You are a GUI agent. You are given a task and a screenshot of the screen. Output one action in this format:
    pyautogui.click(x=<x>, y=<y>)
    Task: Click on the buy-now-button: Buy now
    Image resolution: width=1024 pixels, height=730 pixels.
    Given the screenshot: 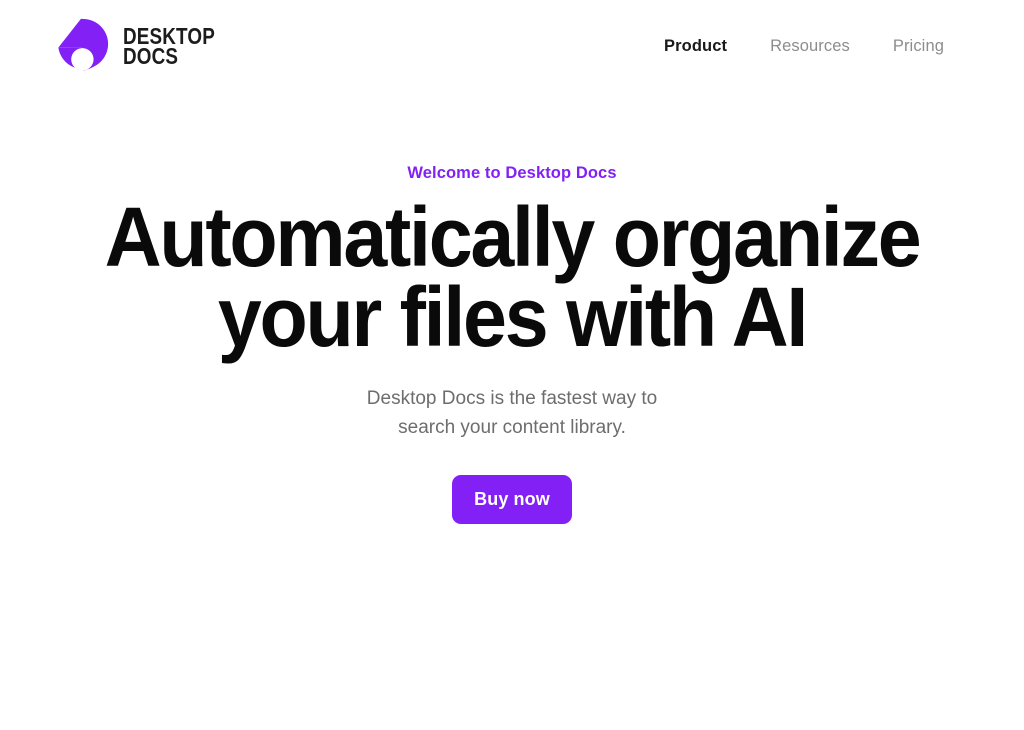 What is the action you would take?
    pyautogui.click(x=512, y=499)
    